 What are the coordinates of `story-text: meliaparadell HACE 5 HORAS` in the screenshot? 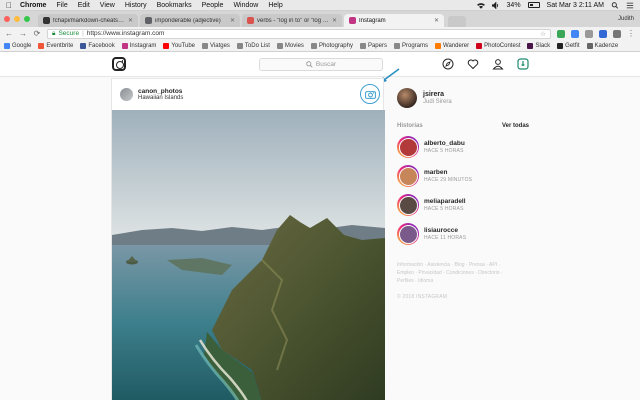 It's located at (445, 205).